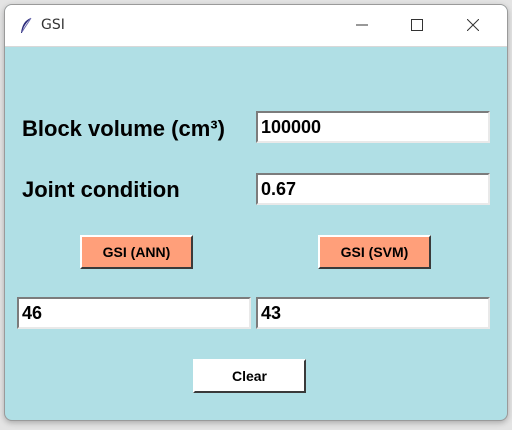  Describe the element at coordinates (373, 189) in the screenshot. I see `joint-condition-input: 0.67` at that location.